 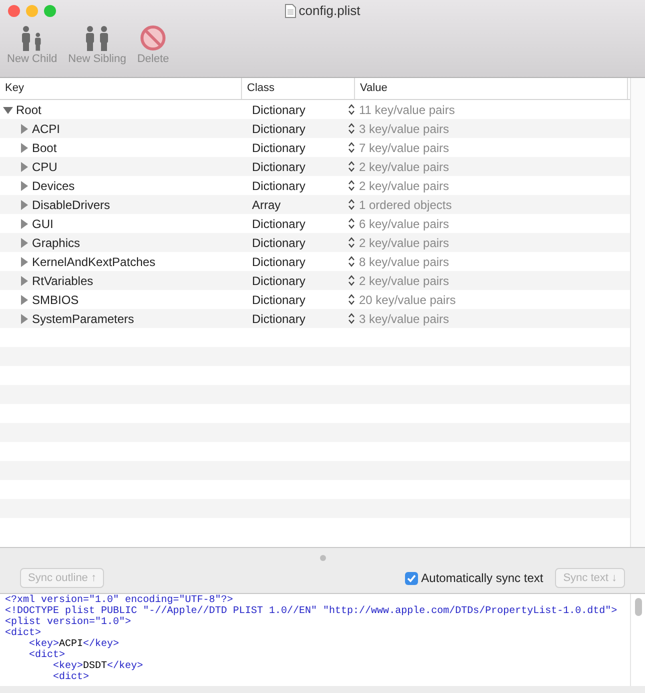 What do you see at coordinates (50, 11) in the screenshot?
I see `zoom-button` at bounding box center [50, 11].